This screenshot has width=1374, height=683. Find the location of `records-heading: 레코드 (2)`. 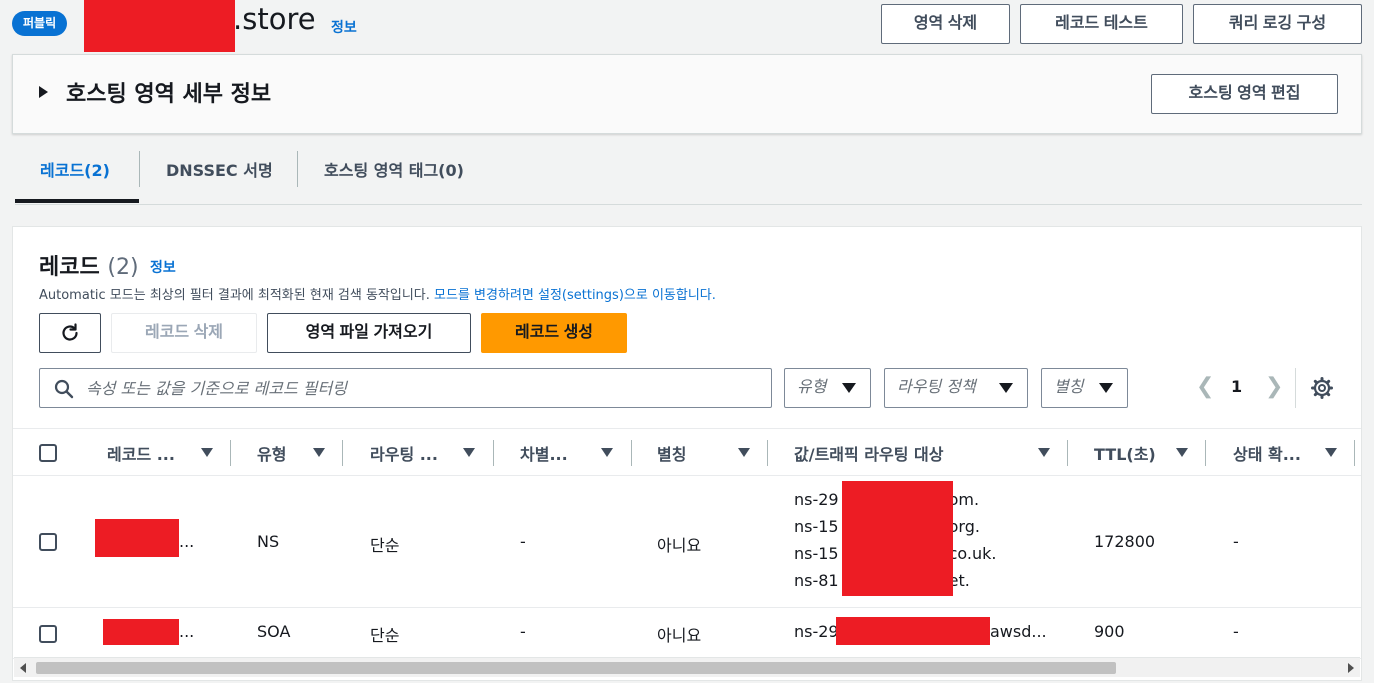

records-heading: 레코드 (2) is located at coordinates (89, 265).